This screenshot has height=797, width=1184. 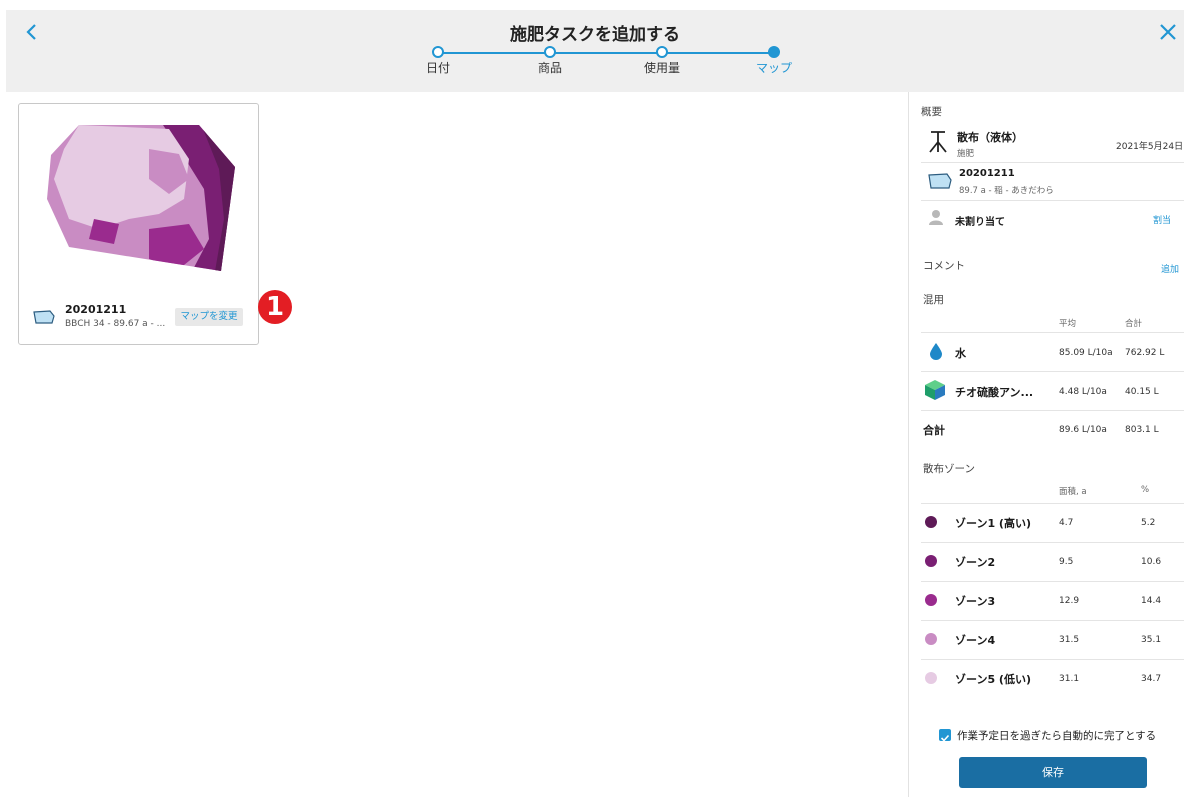 What do you see at coordinates (1066, 562) in the screenshot?
I see `zone-area: 9.5` at bounding box center [1066, 562].